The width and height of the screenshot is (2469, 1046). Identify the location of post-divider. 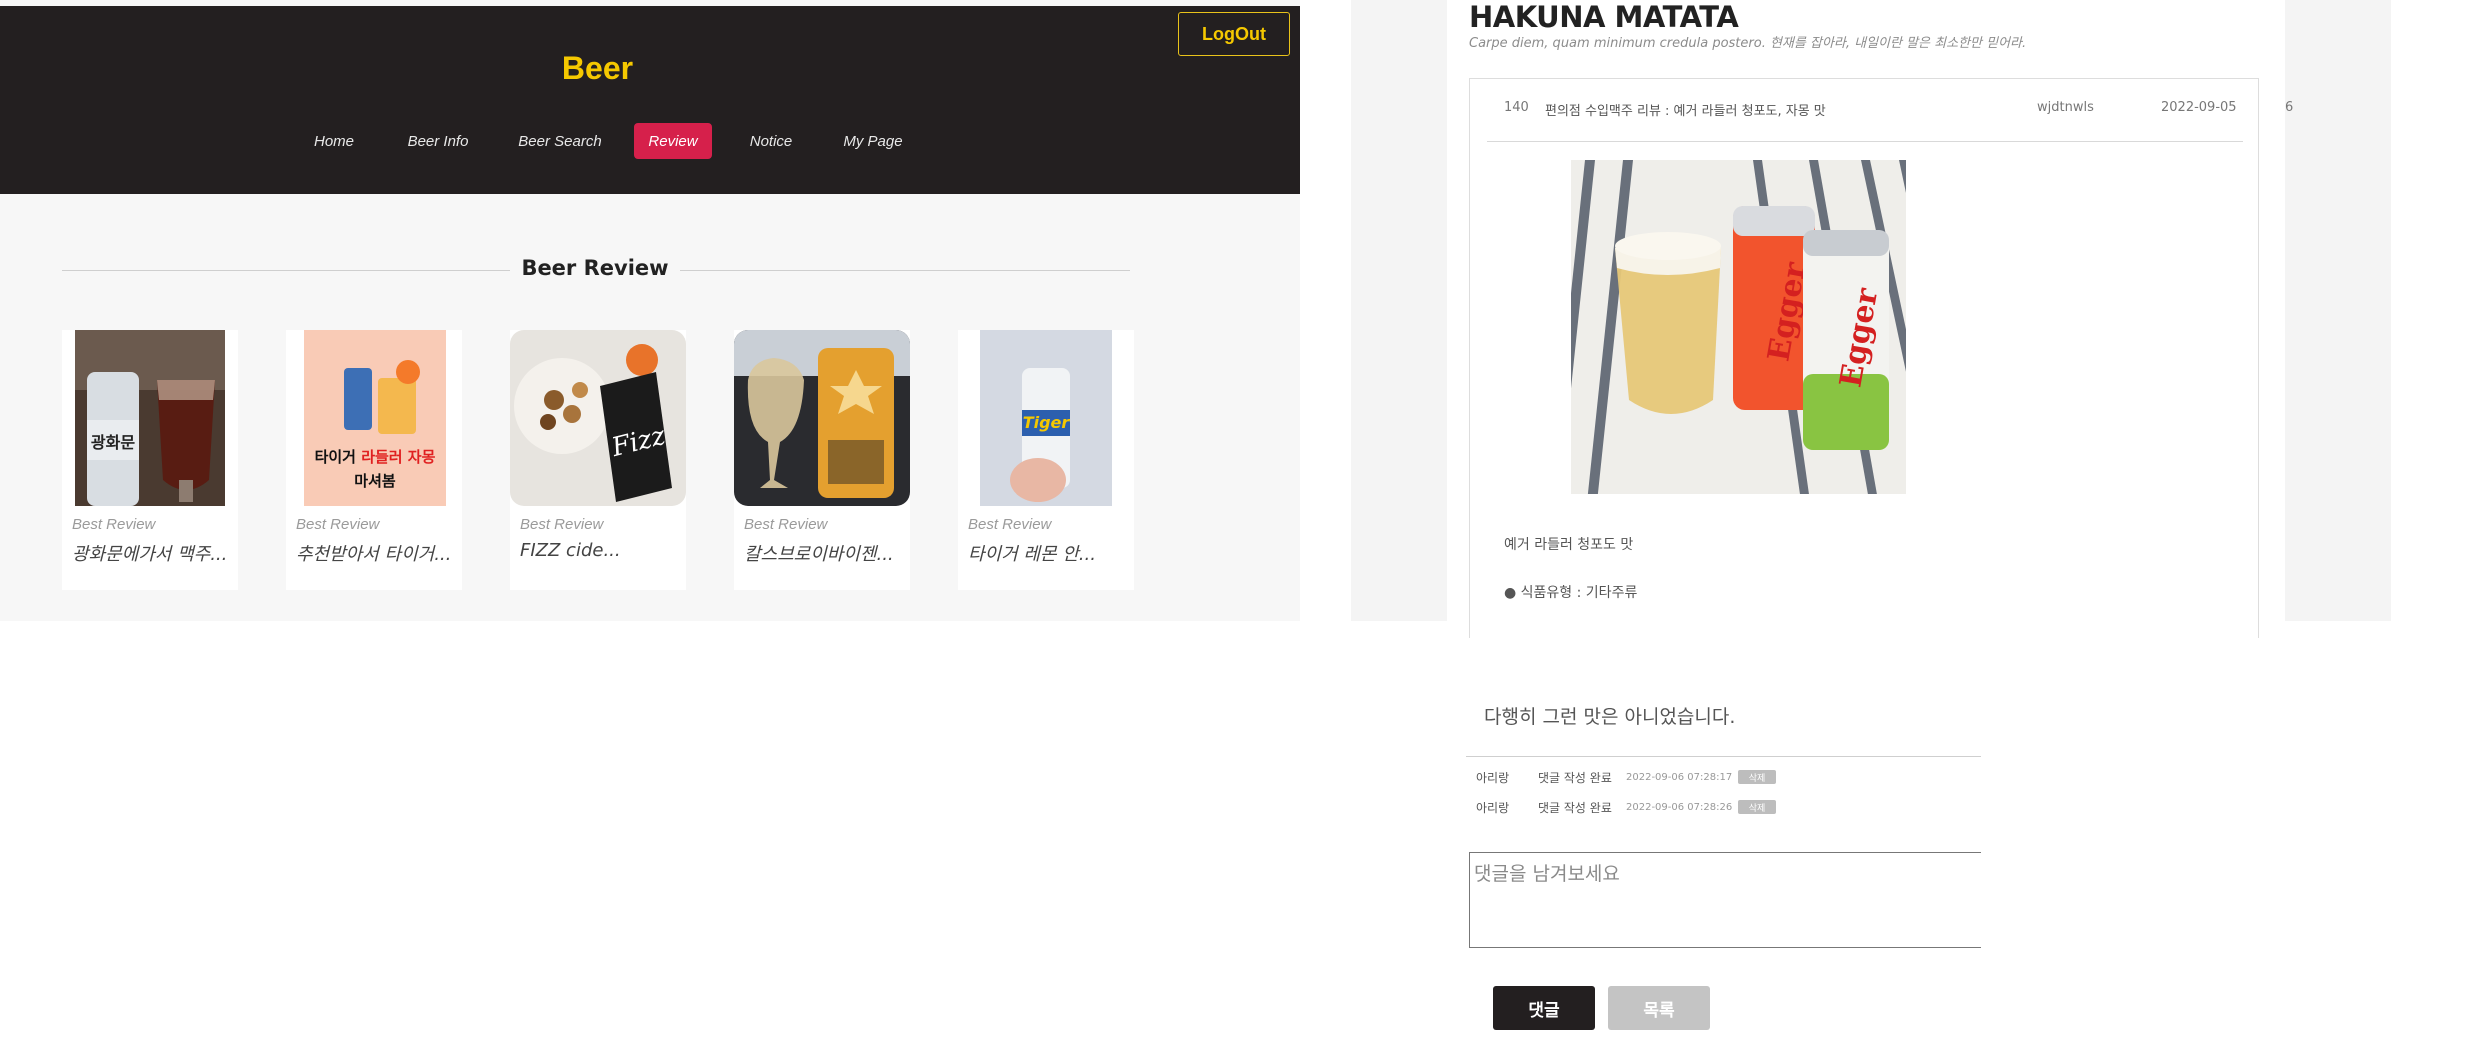
(1865, 141).